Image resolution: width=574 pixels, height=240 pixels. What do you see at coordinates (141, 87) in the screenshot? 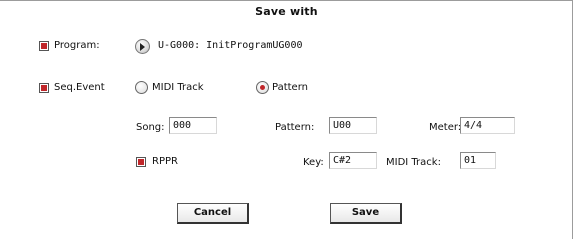
I see `midi-track-radio` at bounding box center [141, 87].